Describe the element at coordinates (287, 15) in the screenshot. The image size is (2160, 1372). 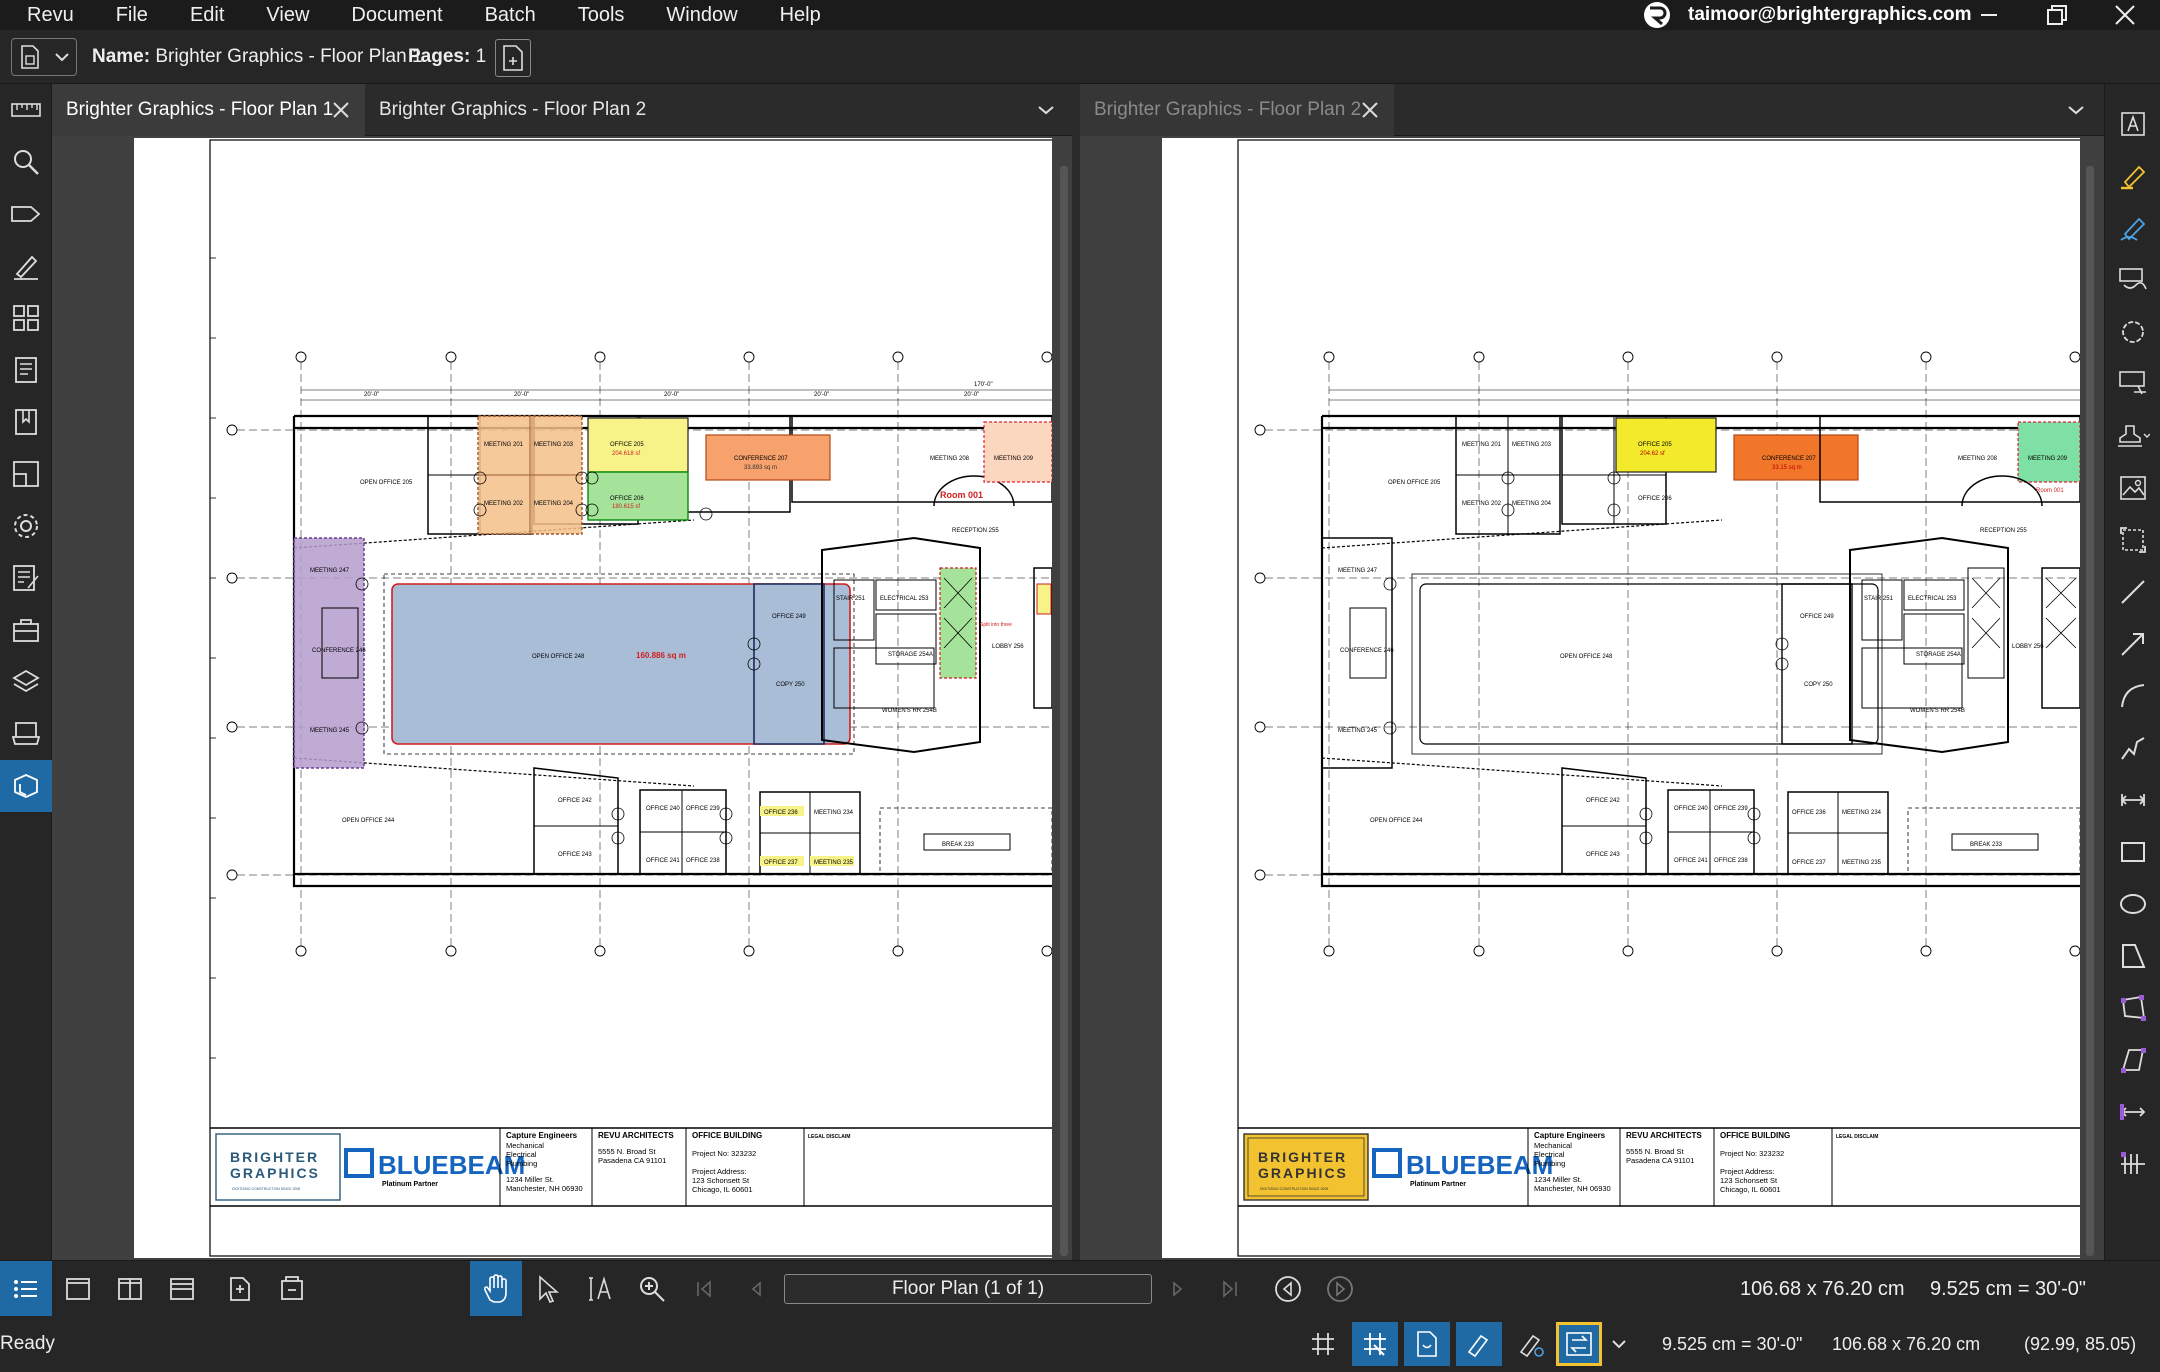
I see `menu-view: View` at that location.